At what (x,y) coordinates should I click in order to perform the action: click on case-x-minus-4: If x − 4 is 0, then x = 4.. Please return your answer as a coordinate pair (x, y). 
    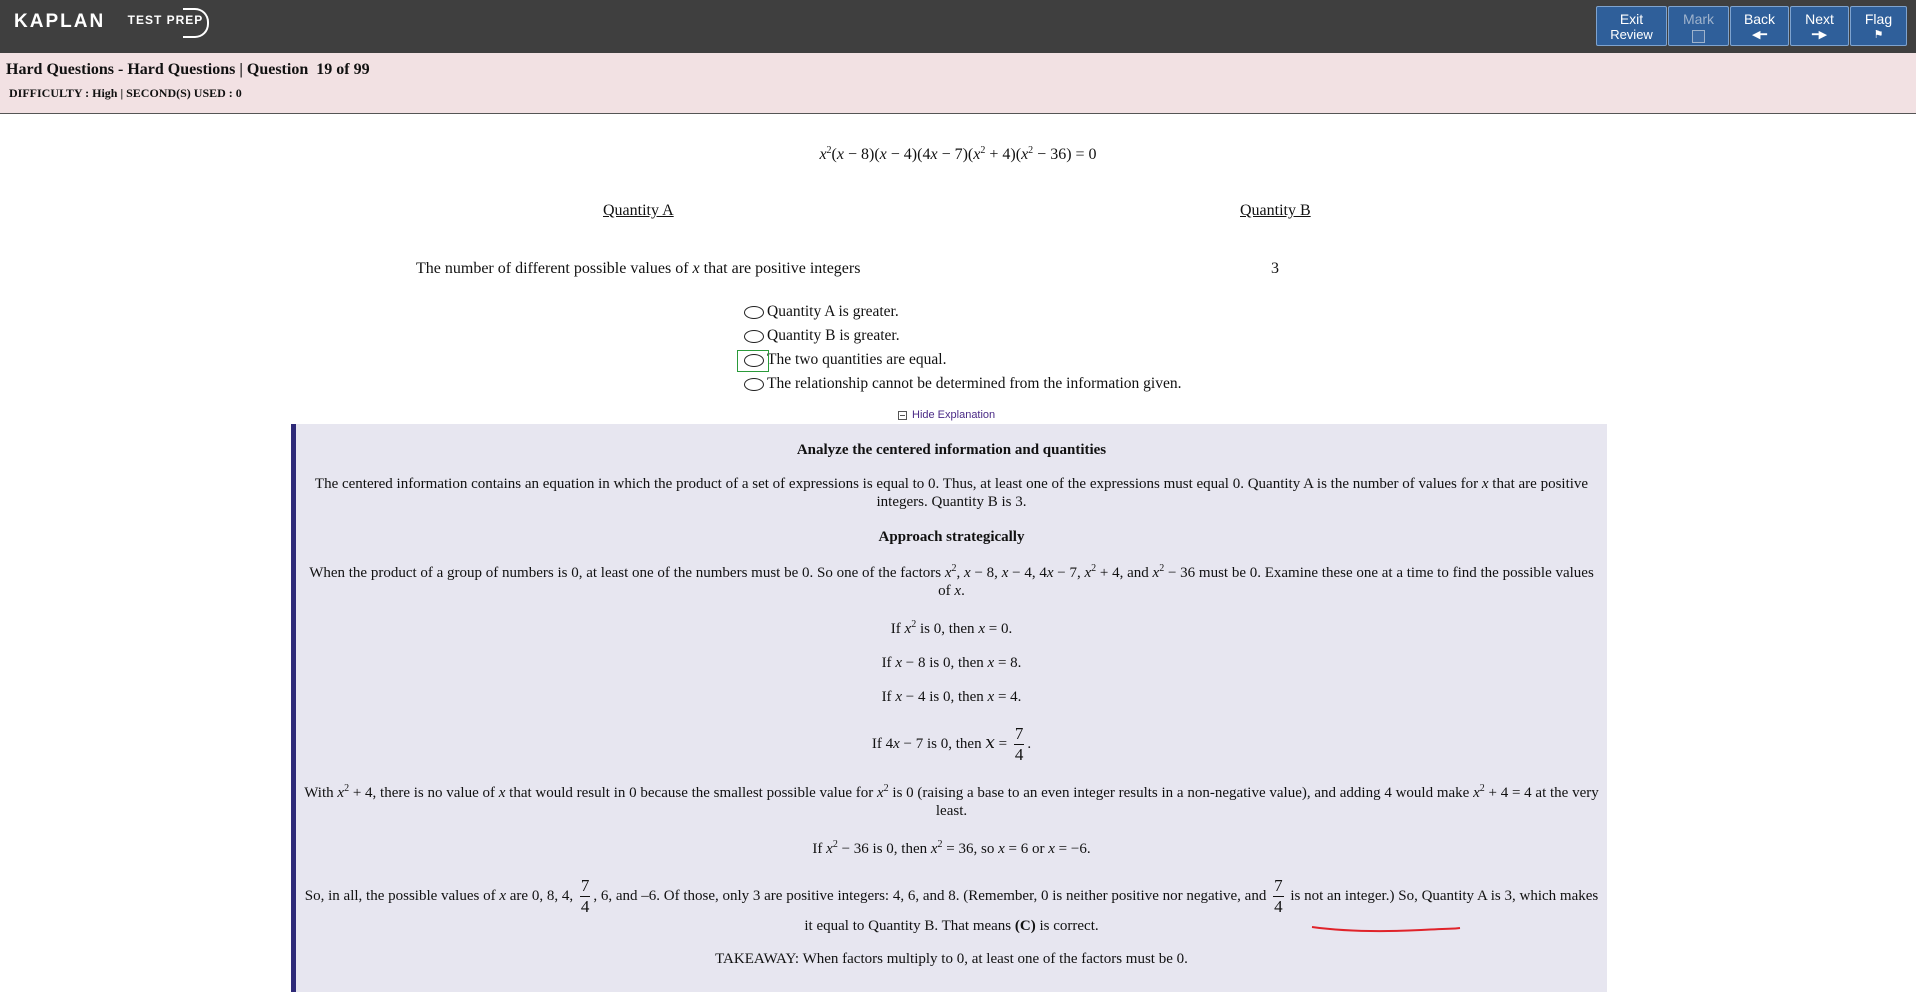
    Looking at the image, I should click on (951, 697).